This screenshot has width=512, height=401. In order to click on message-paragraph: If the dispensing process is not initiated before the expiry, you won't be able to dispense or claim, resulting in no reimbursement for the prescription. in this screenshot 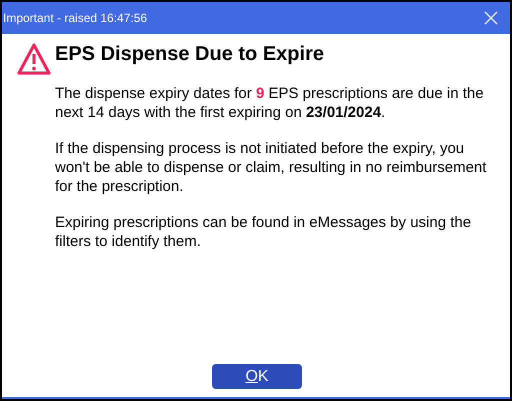, I will do `click(271, 167)`.